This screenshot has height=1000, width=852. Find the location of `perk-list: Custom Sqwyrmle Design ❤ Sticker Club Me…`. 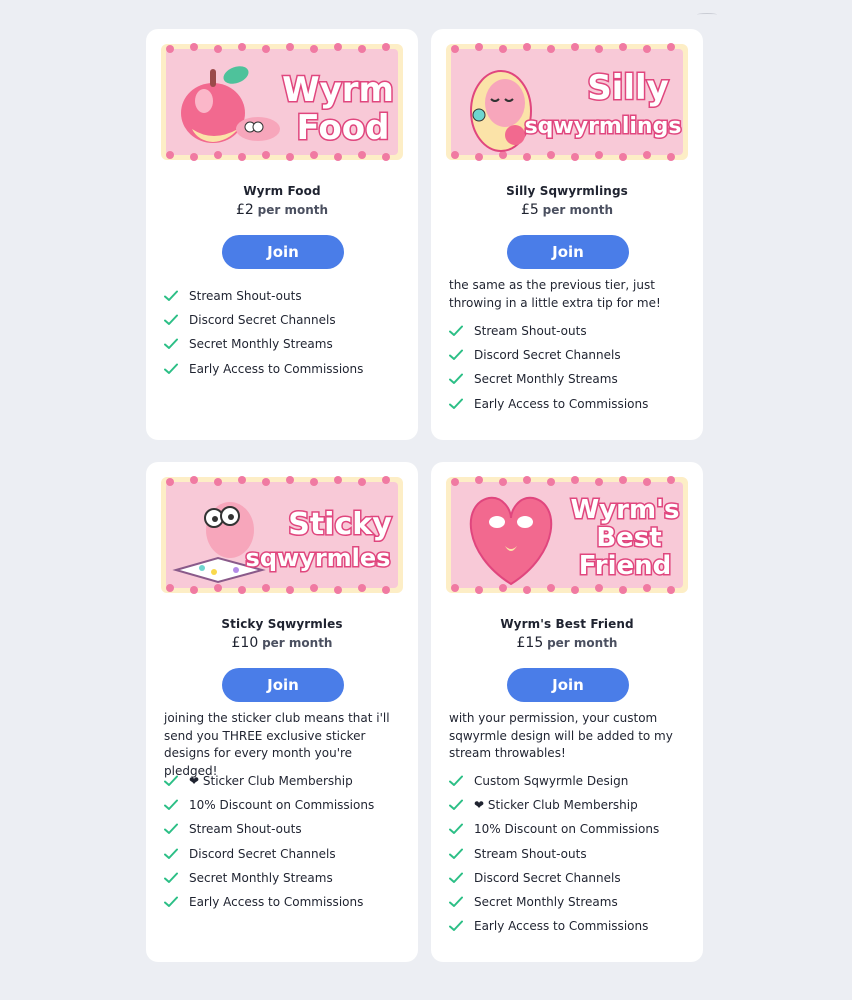

perk-list: Custom Sqwyrmle Design ❤ Sticker Club Me… is located at coordinates (574, 853).